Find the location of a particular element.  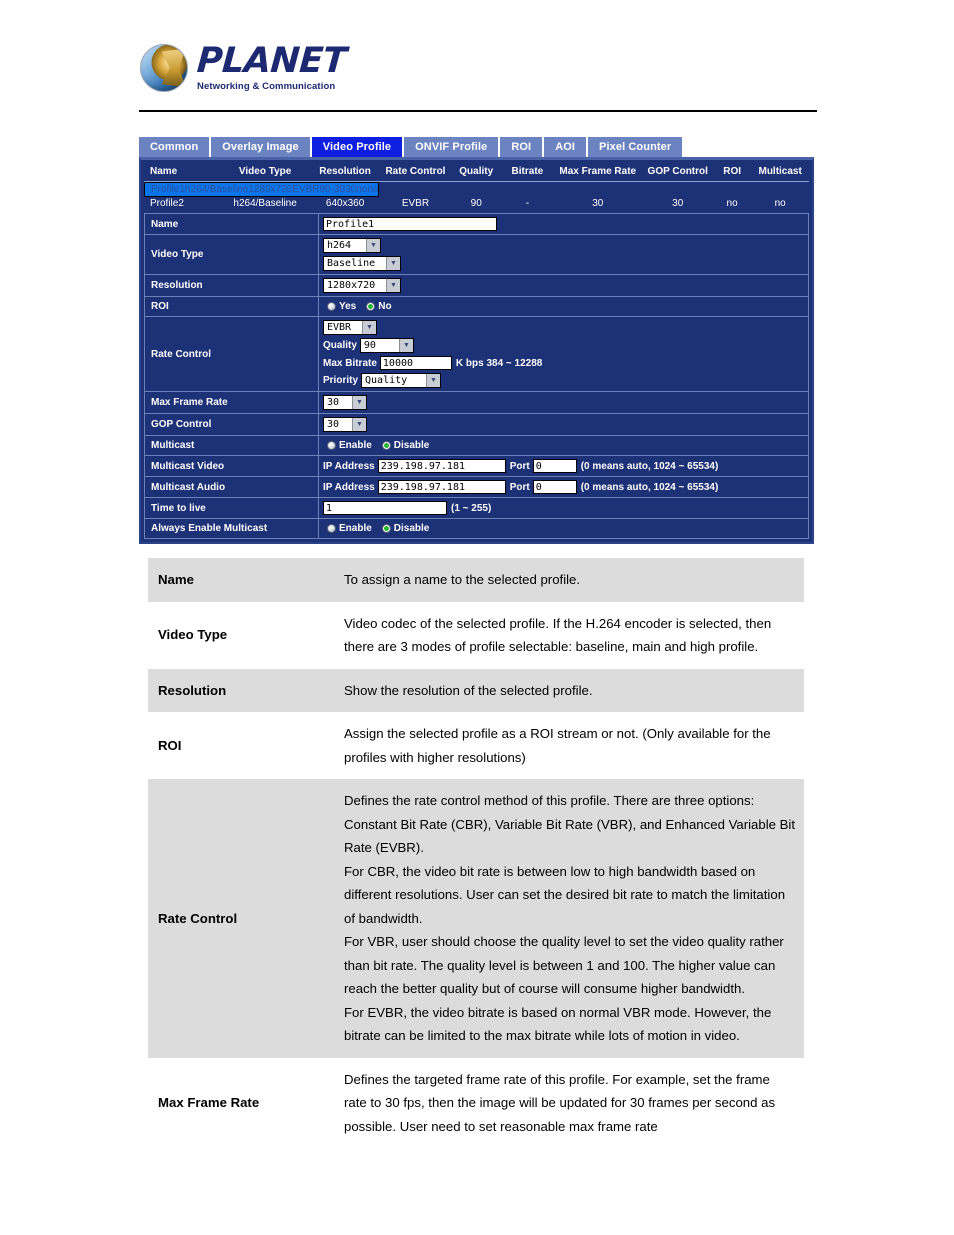

document-header: PLANET Networking & Communication is located at coordinates (477, 56).